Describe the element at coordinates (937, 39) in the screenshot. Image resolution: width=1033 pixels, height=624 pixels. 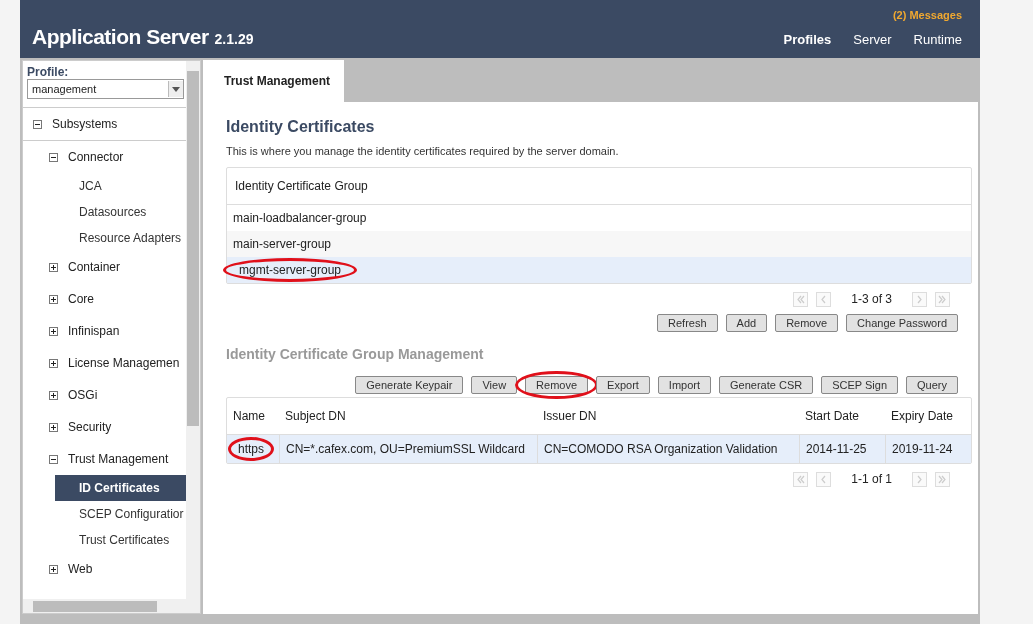
I see `nav-link: Runtime` at that location.